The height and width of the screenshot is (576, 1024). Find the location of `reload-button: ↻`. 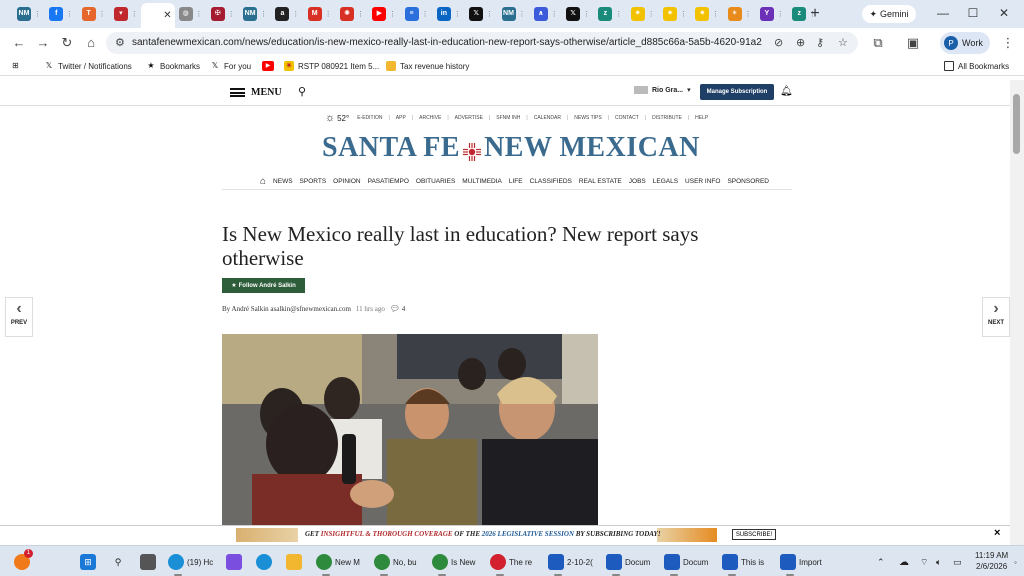

reload-button: ↻ is located at coordinates (67, 43).